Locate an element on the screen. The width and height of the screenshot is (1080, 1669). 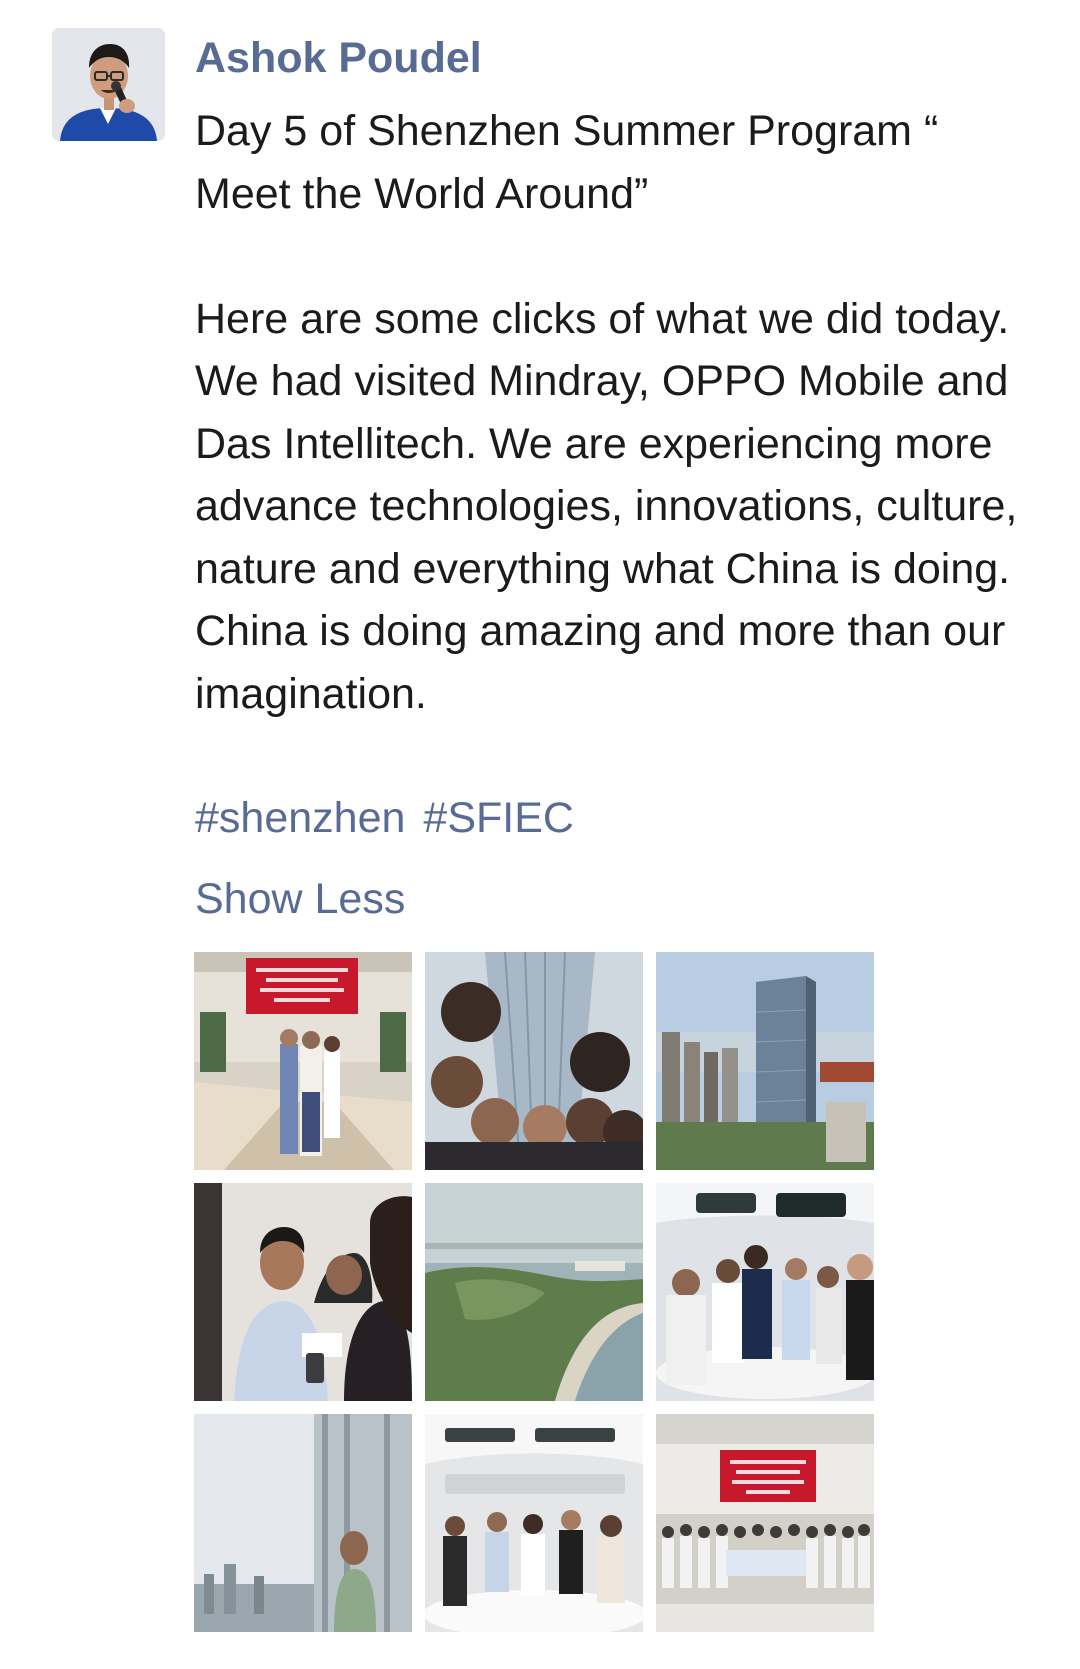
avatar is located at coordinates (108, 84).